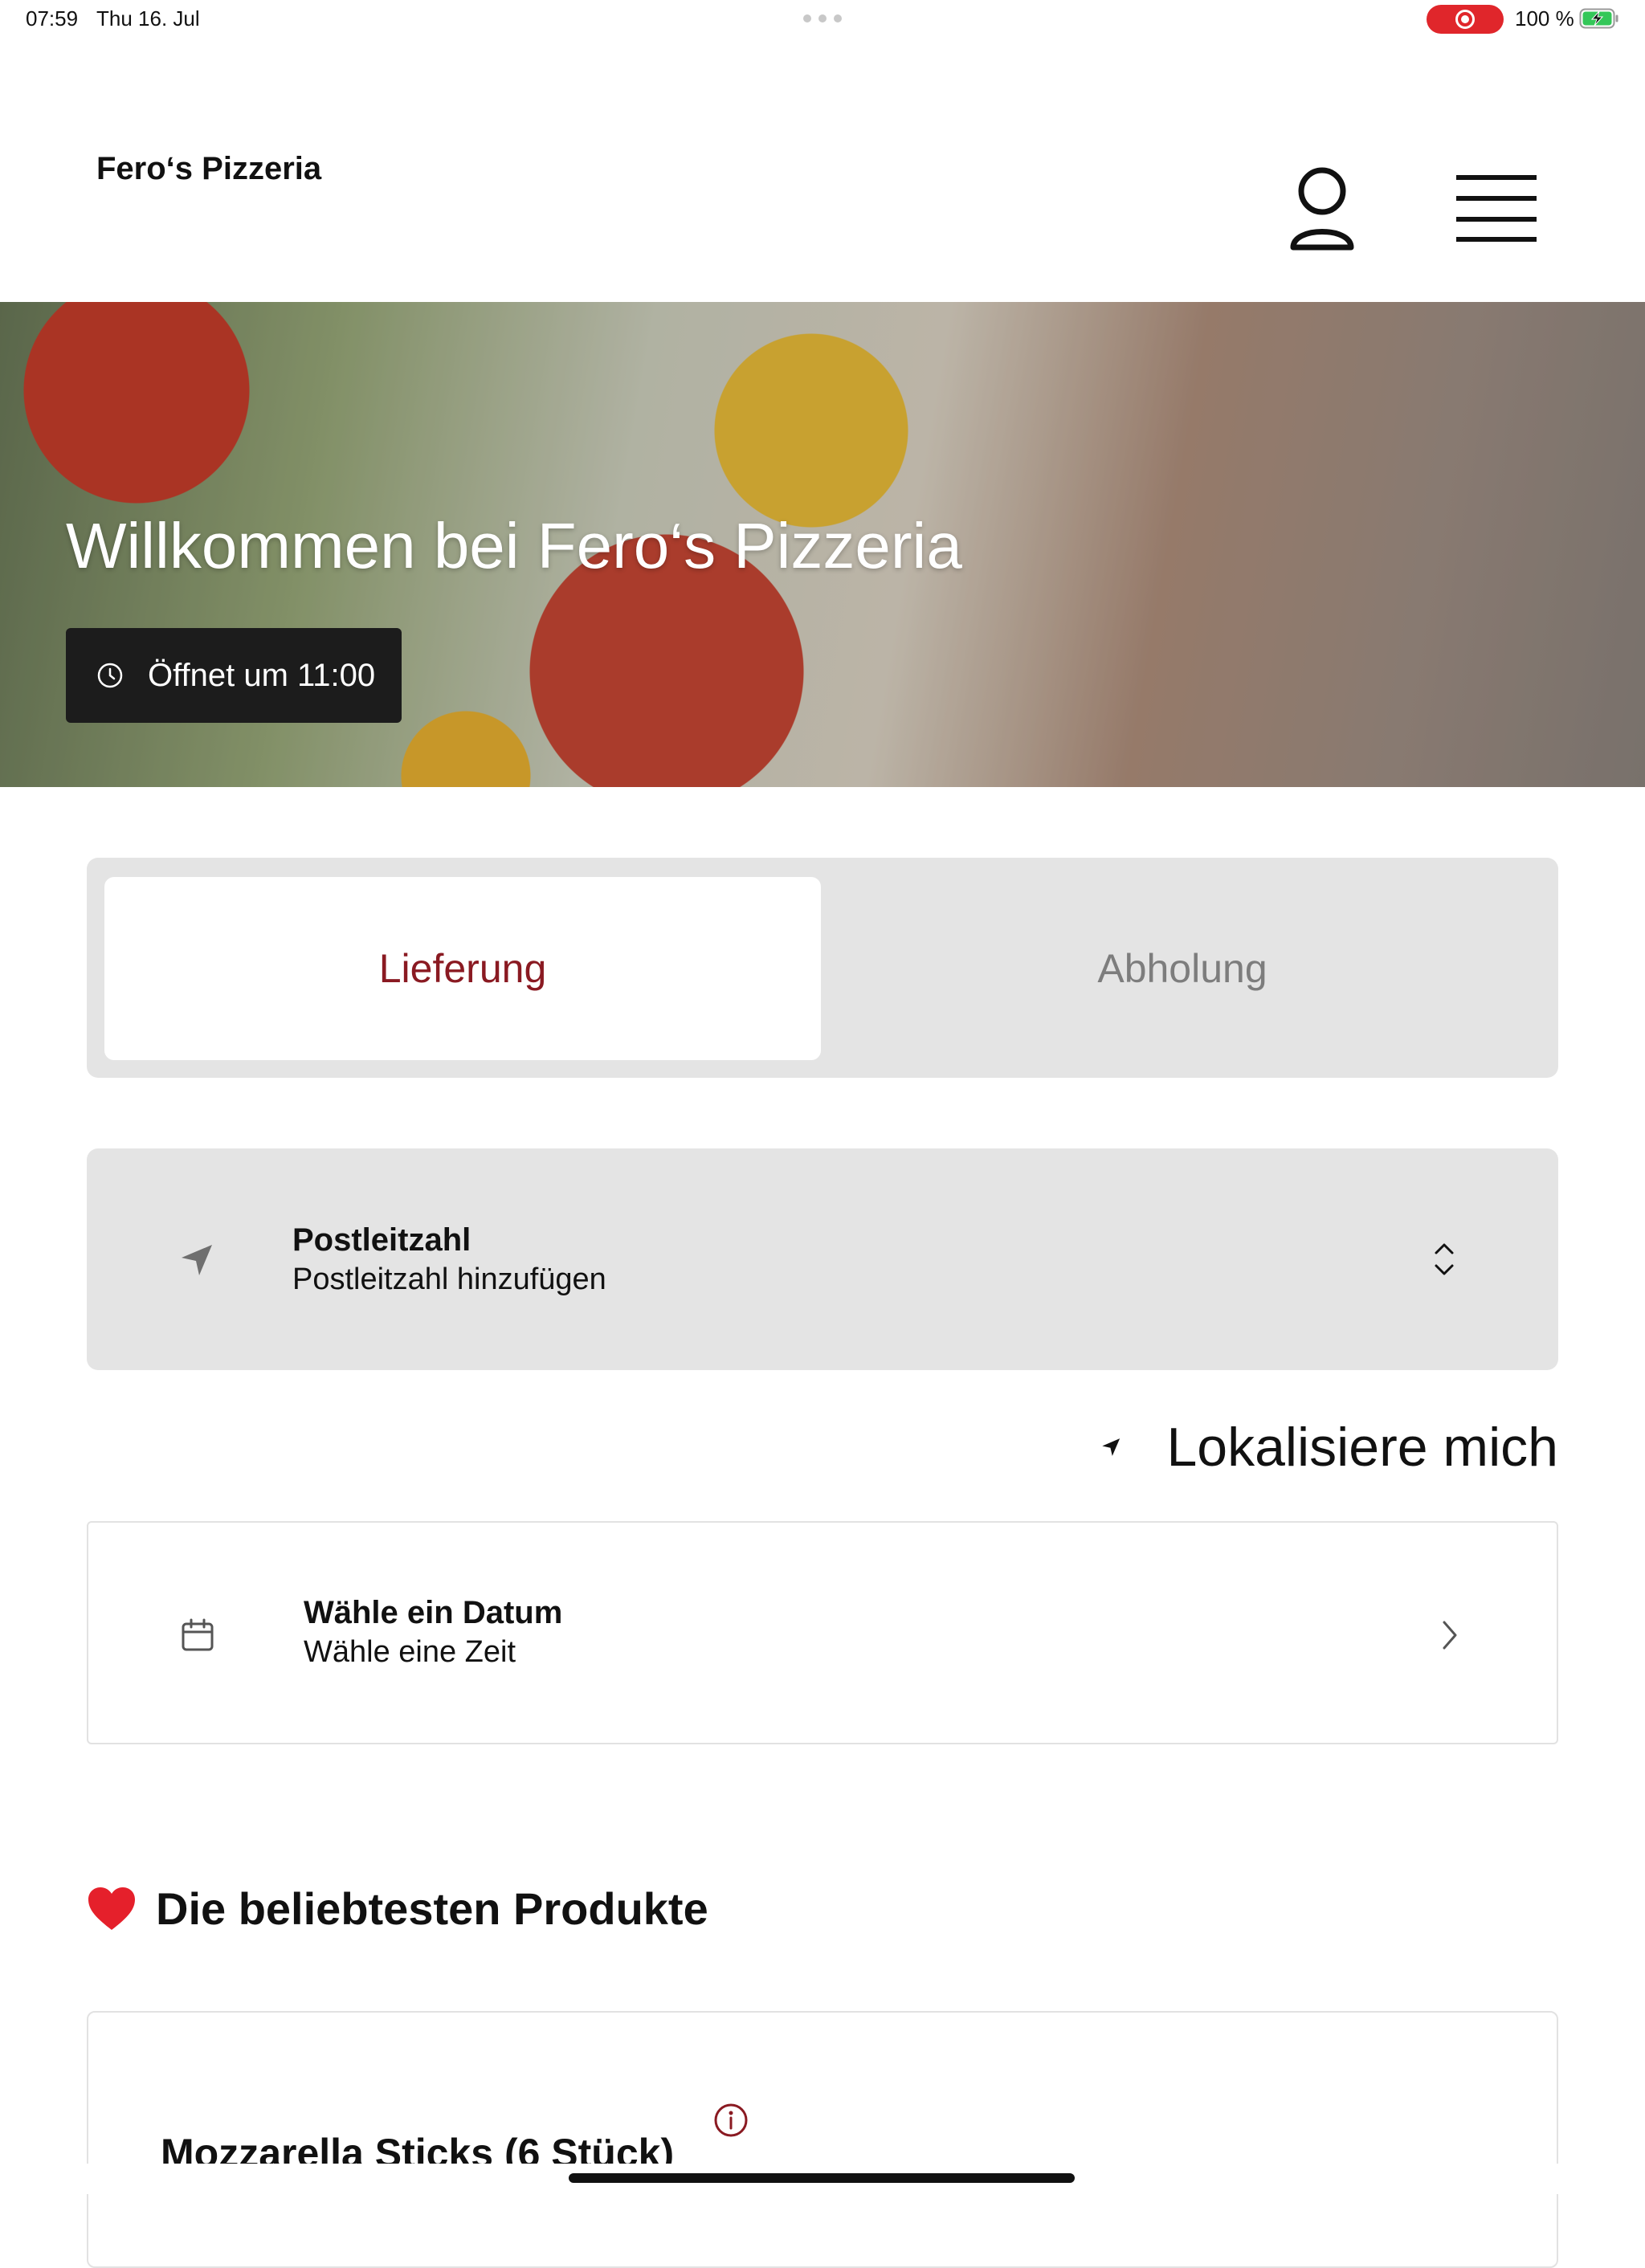 The width and height of the screenshot is (1645, 2268). What do you see at coordinates (432, 1909) in the screenshot?
I see `popular-products-title: Die beliebtesten Produkte` at bounding box center [432, 1909].